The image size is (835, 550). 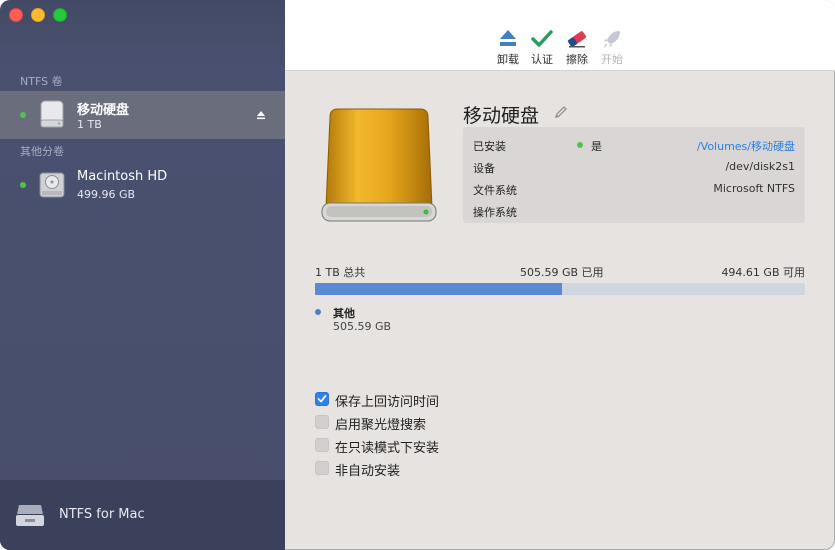 I want to click on info-key: 设备, so click(x=484, y=168).